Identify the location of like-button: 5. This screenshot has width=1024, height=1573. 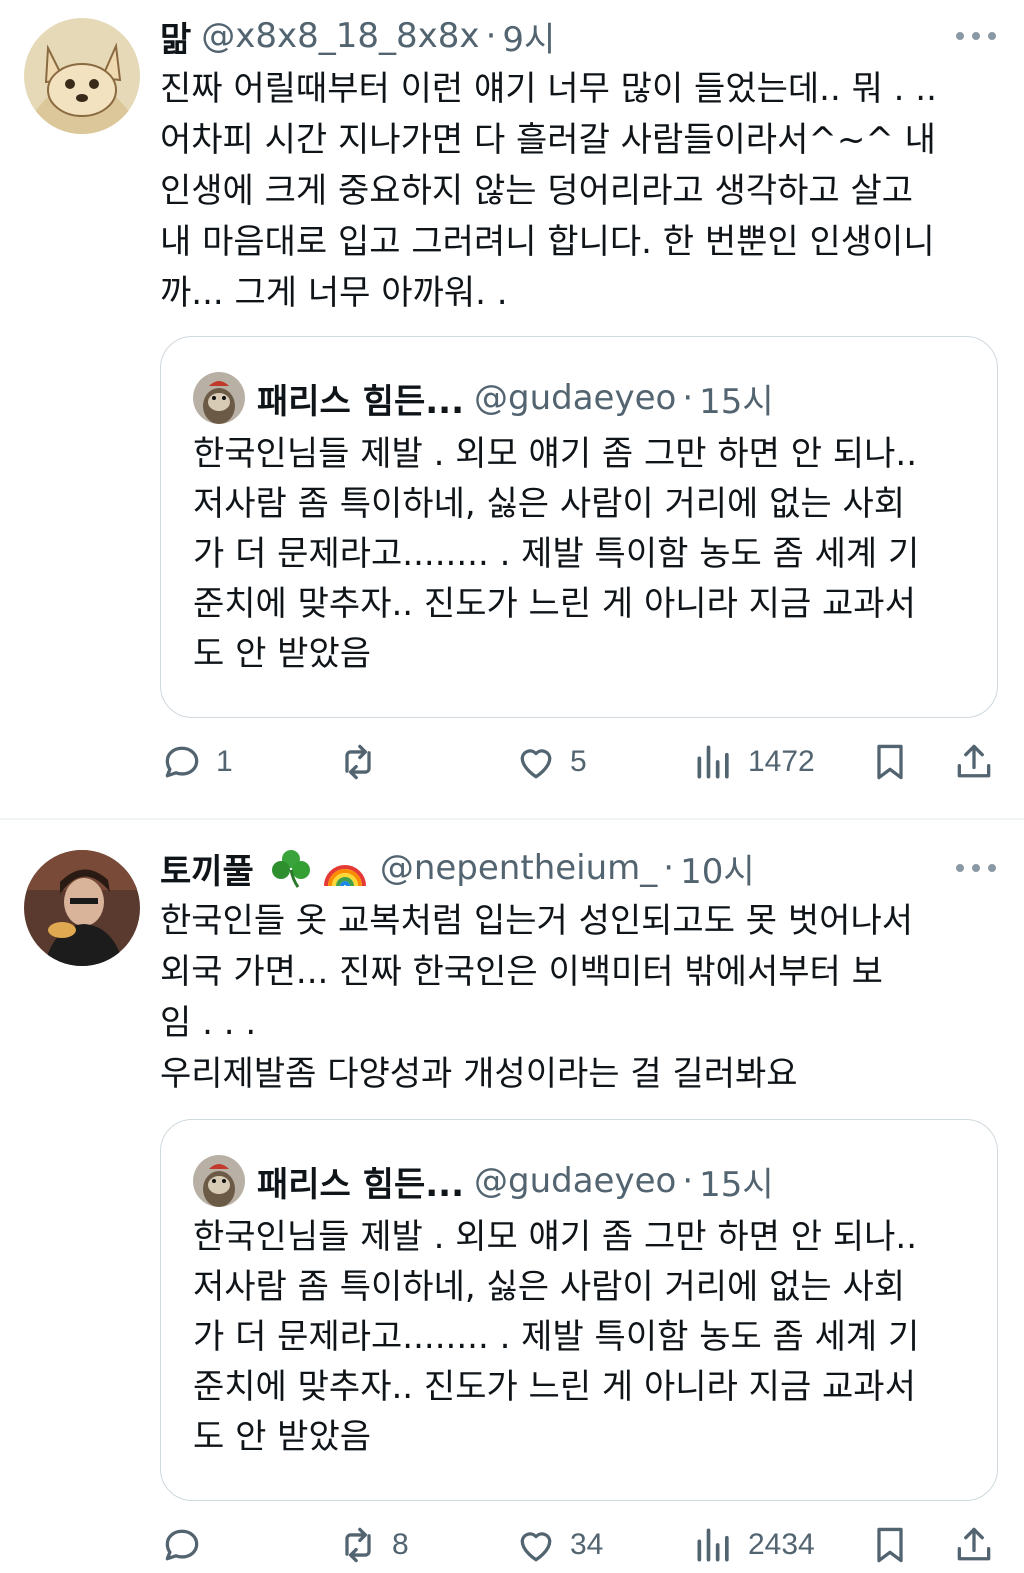
(550, 762).